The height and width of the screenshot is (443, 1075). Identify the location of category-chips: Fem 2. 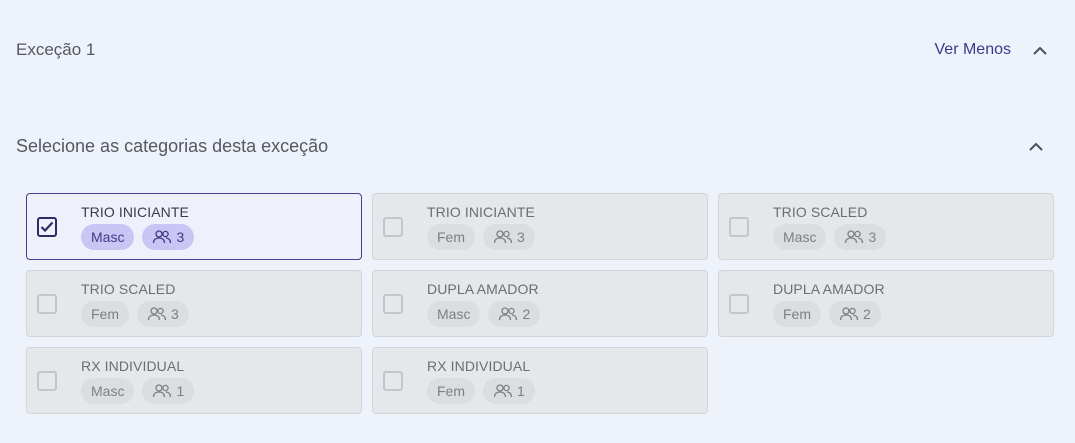
(829, 314).